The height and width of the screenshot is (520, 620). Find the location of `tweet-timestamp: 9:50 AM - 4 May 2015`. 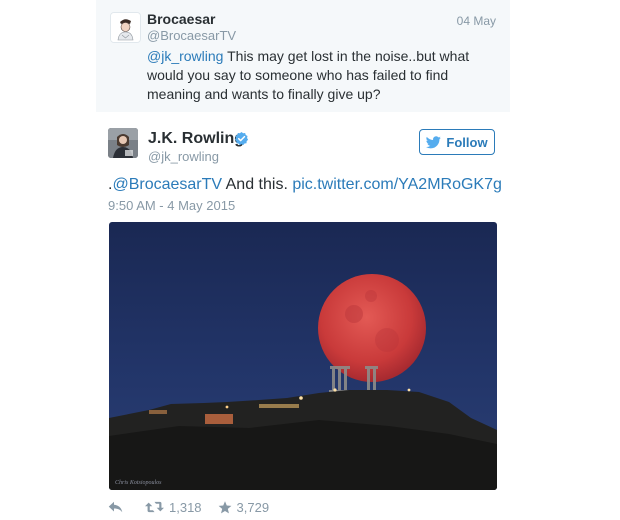

tweet-timestamp: 9:50 AM - 4 May 2015 is located at coordinates (171, 205).